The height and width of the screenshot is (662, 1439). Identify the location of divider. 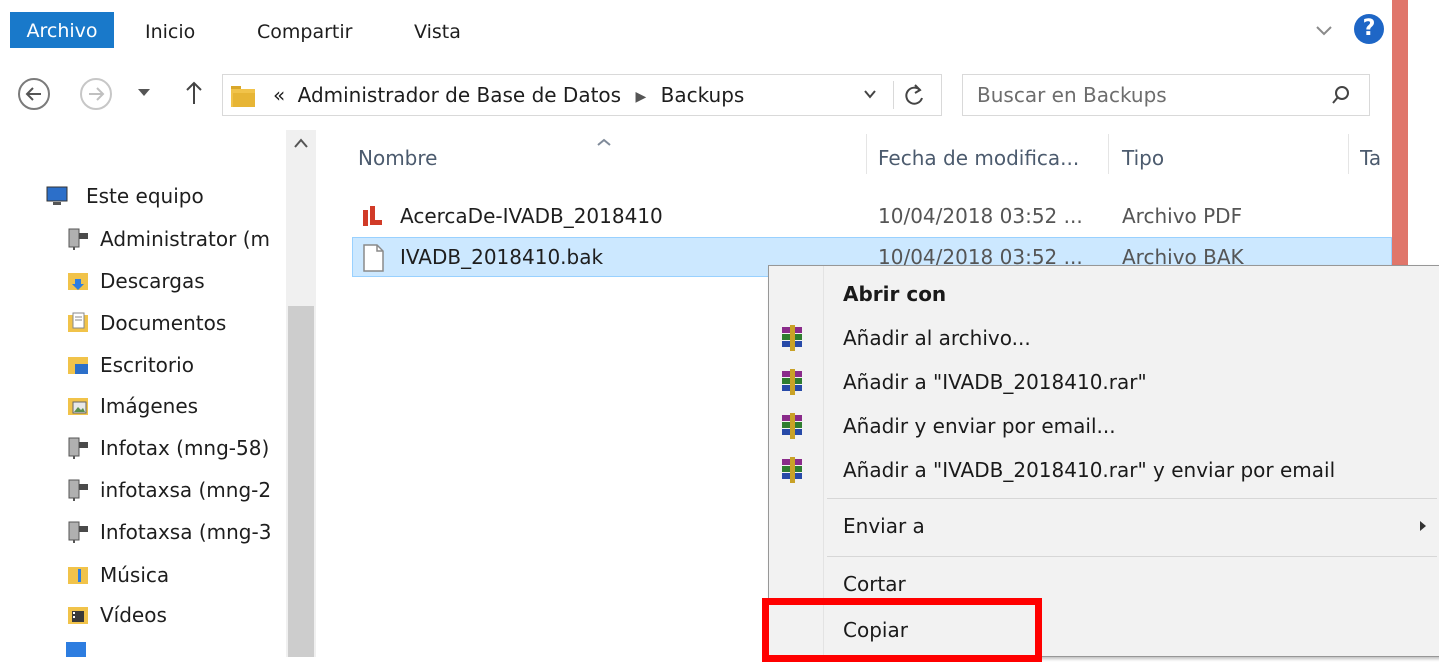
(893, 95).